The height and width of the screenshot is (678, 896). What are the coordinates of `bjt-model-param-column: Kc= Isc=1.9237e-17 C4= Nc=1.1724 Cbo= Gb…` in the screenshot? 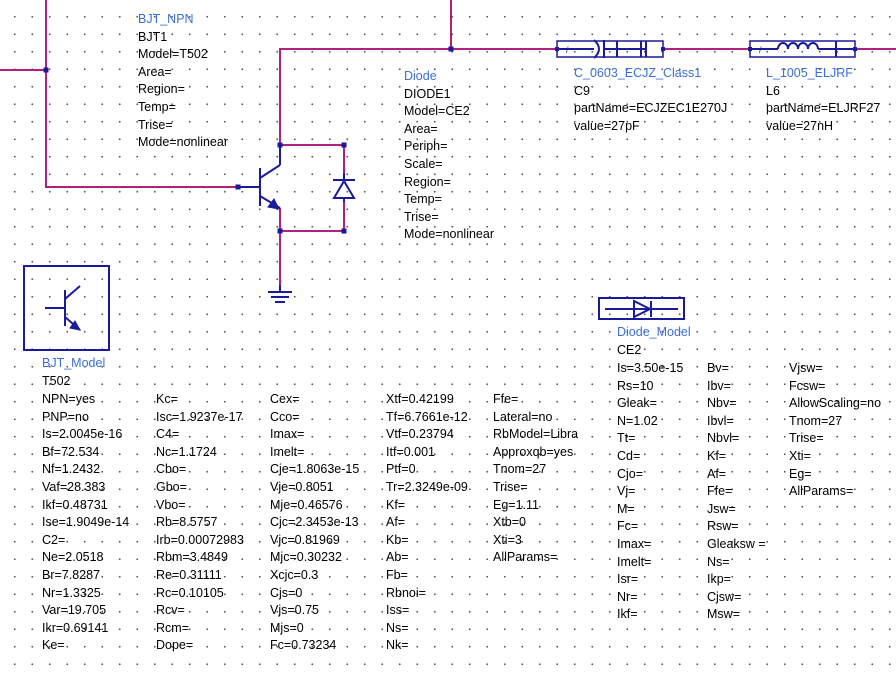 It's located at (200, 523).